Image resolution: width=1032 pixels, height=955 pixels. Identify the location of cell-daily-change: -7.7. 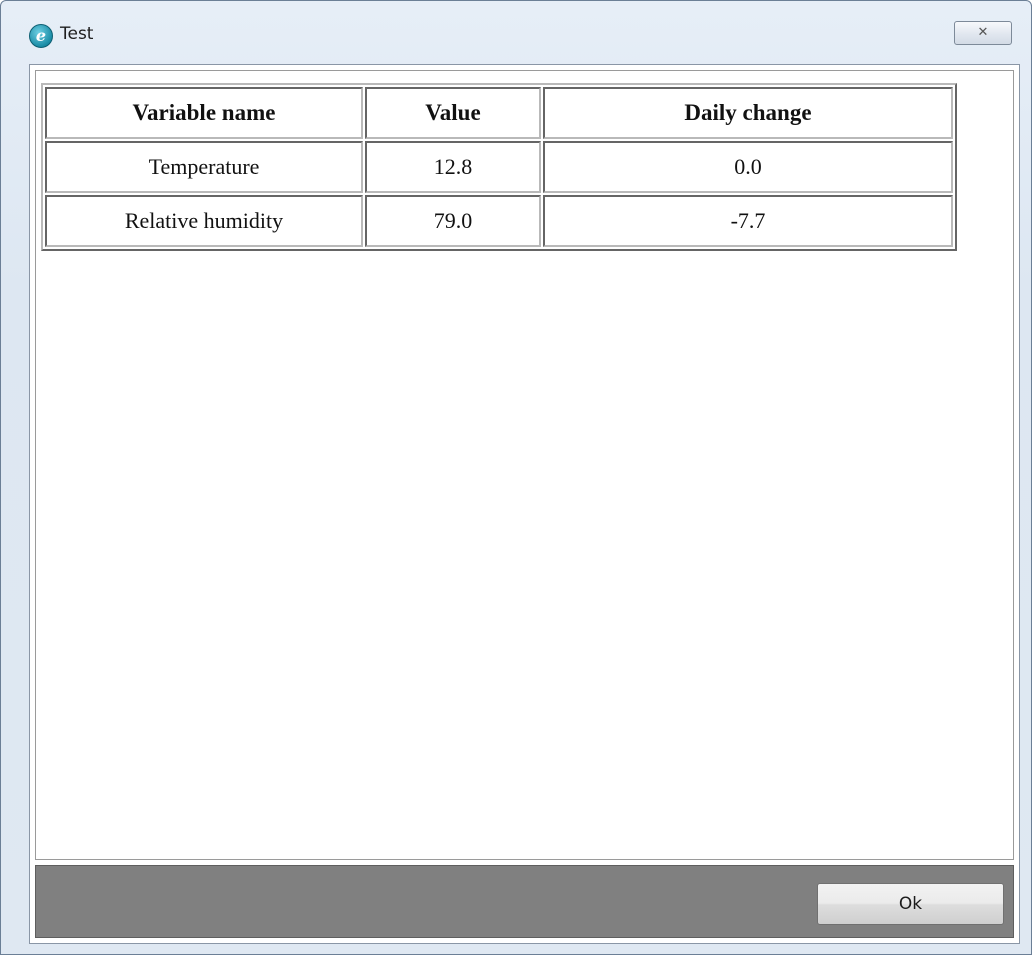
(748, 221).